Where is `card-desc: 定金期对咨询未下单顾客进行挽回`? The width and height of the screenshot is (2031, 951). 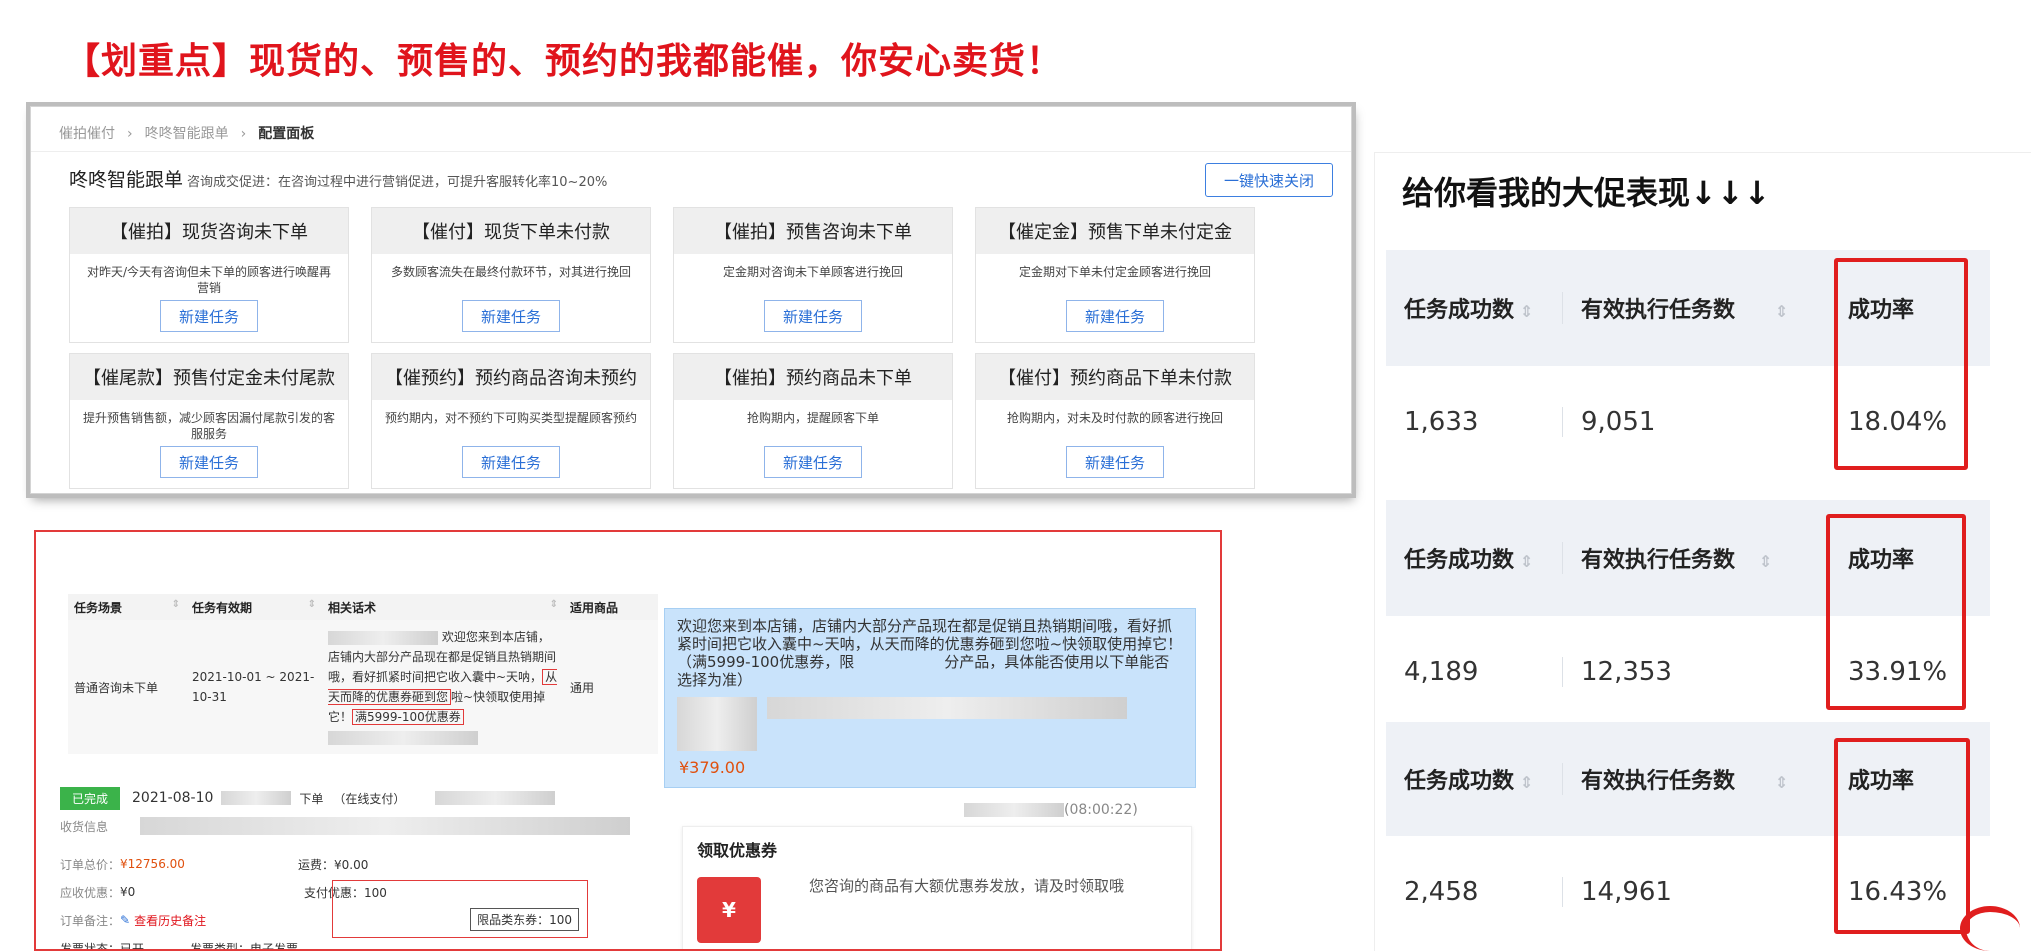
card-desc: 定金期对咨询未下单顾客进行挽回 is located at coordinates (812, 272).